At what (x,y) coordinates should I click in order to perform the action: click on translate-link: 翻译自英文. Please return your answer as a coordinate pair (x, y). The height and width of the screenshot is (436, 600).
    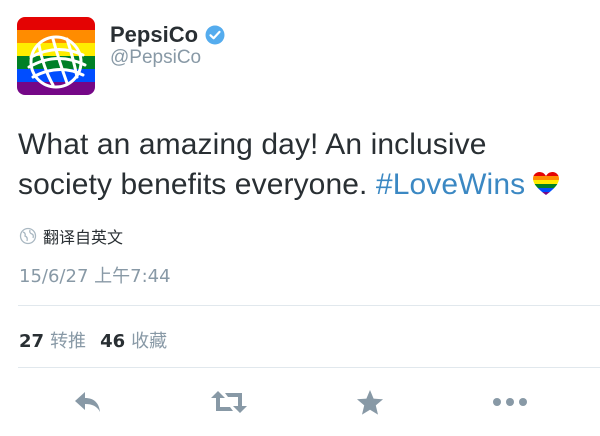
    Looking at the image, I should click on (71, 236).